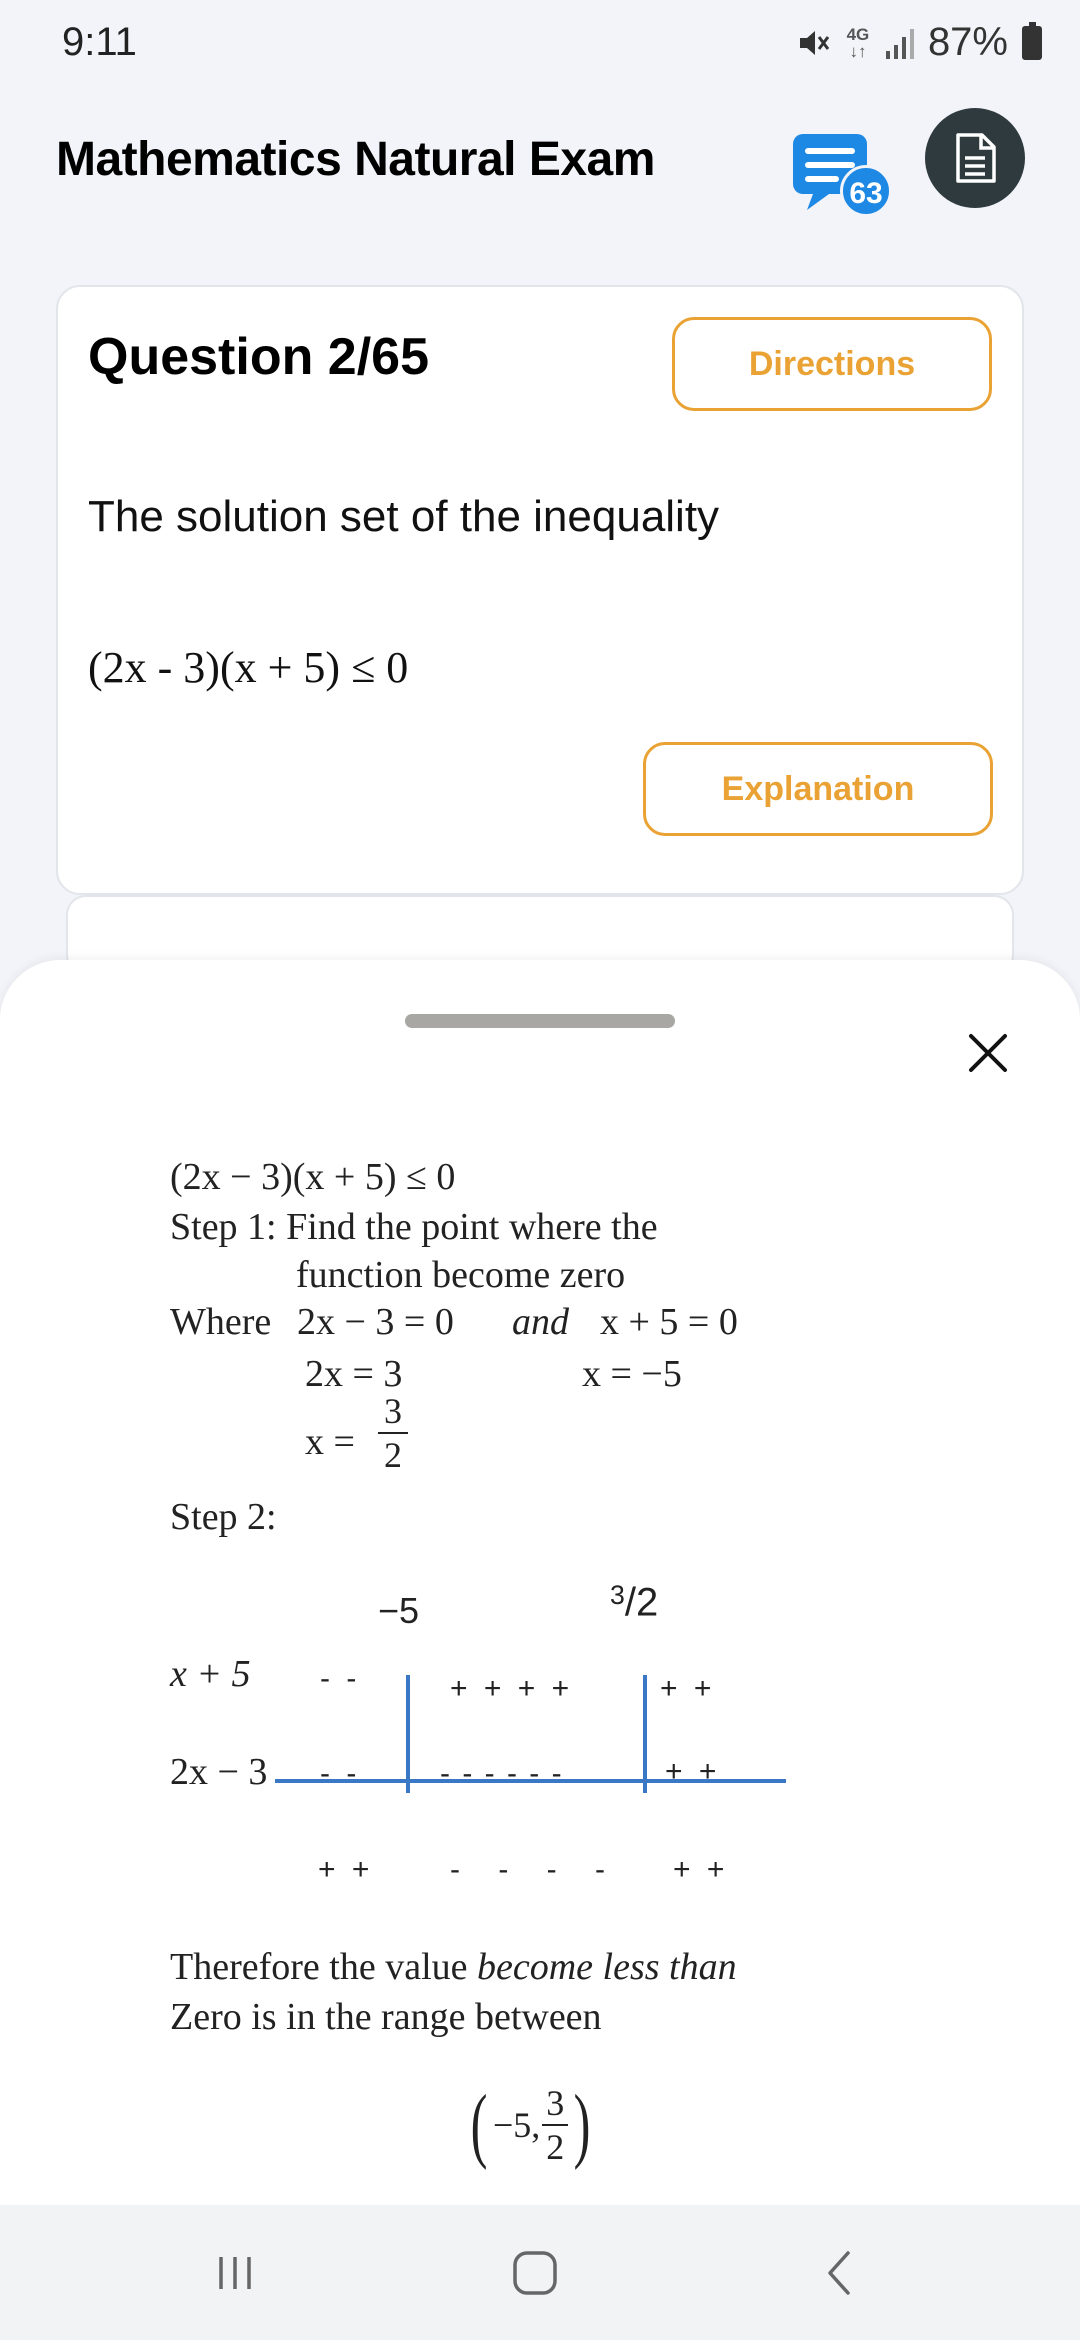 The height and width of the screenshot is (2340, 1080). What do you see at coordinates (582, 2124) in the screenshot?
I see `answer-close-paren: )` at bounding box center [582, 2124].